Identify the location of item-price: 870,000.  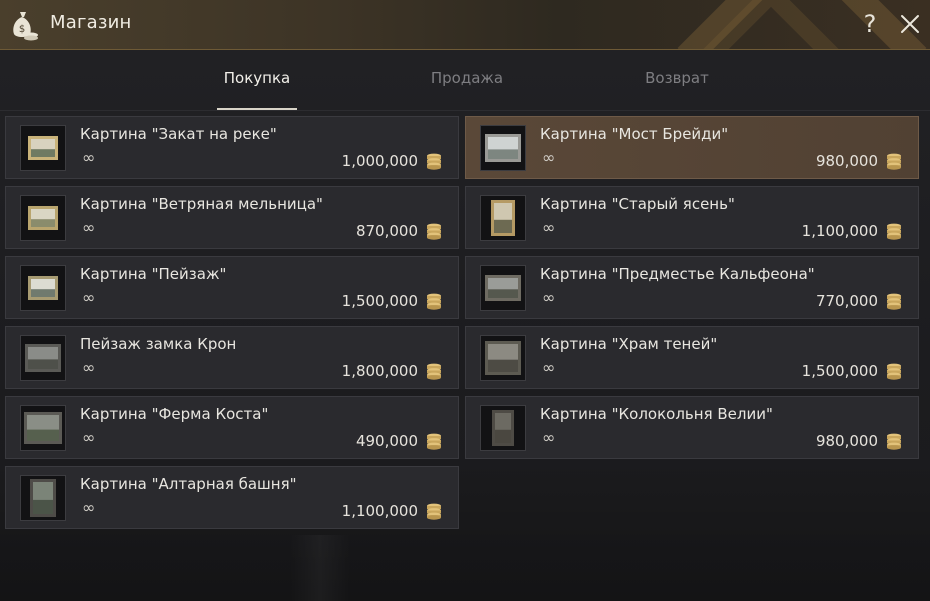
(386, 231).